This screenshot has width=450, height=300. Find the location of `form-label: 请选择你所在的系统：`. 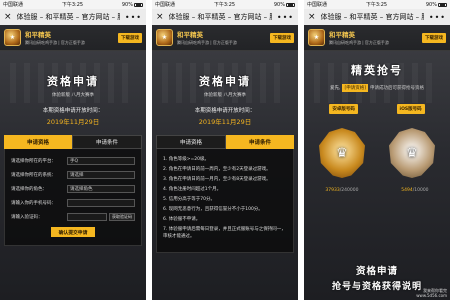

form-label: 请选择你所在的系统： is located at coordinates (33, 175).